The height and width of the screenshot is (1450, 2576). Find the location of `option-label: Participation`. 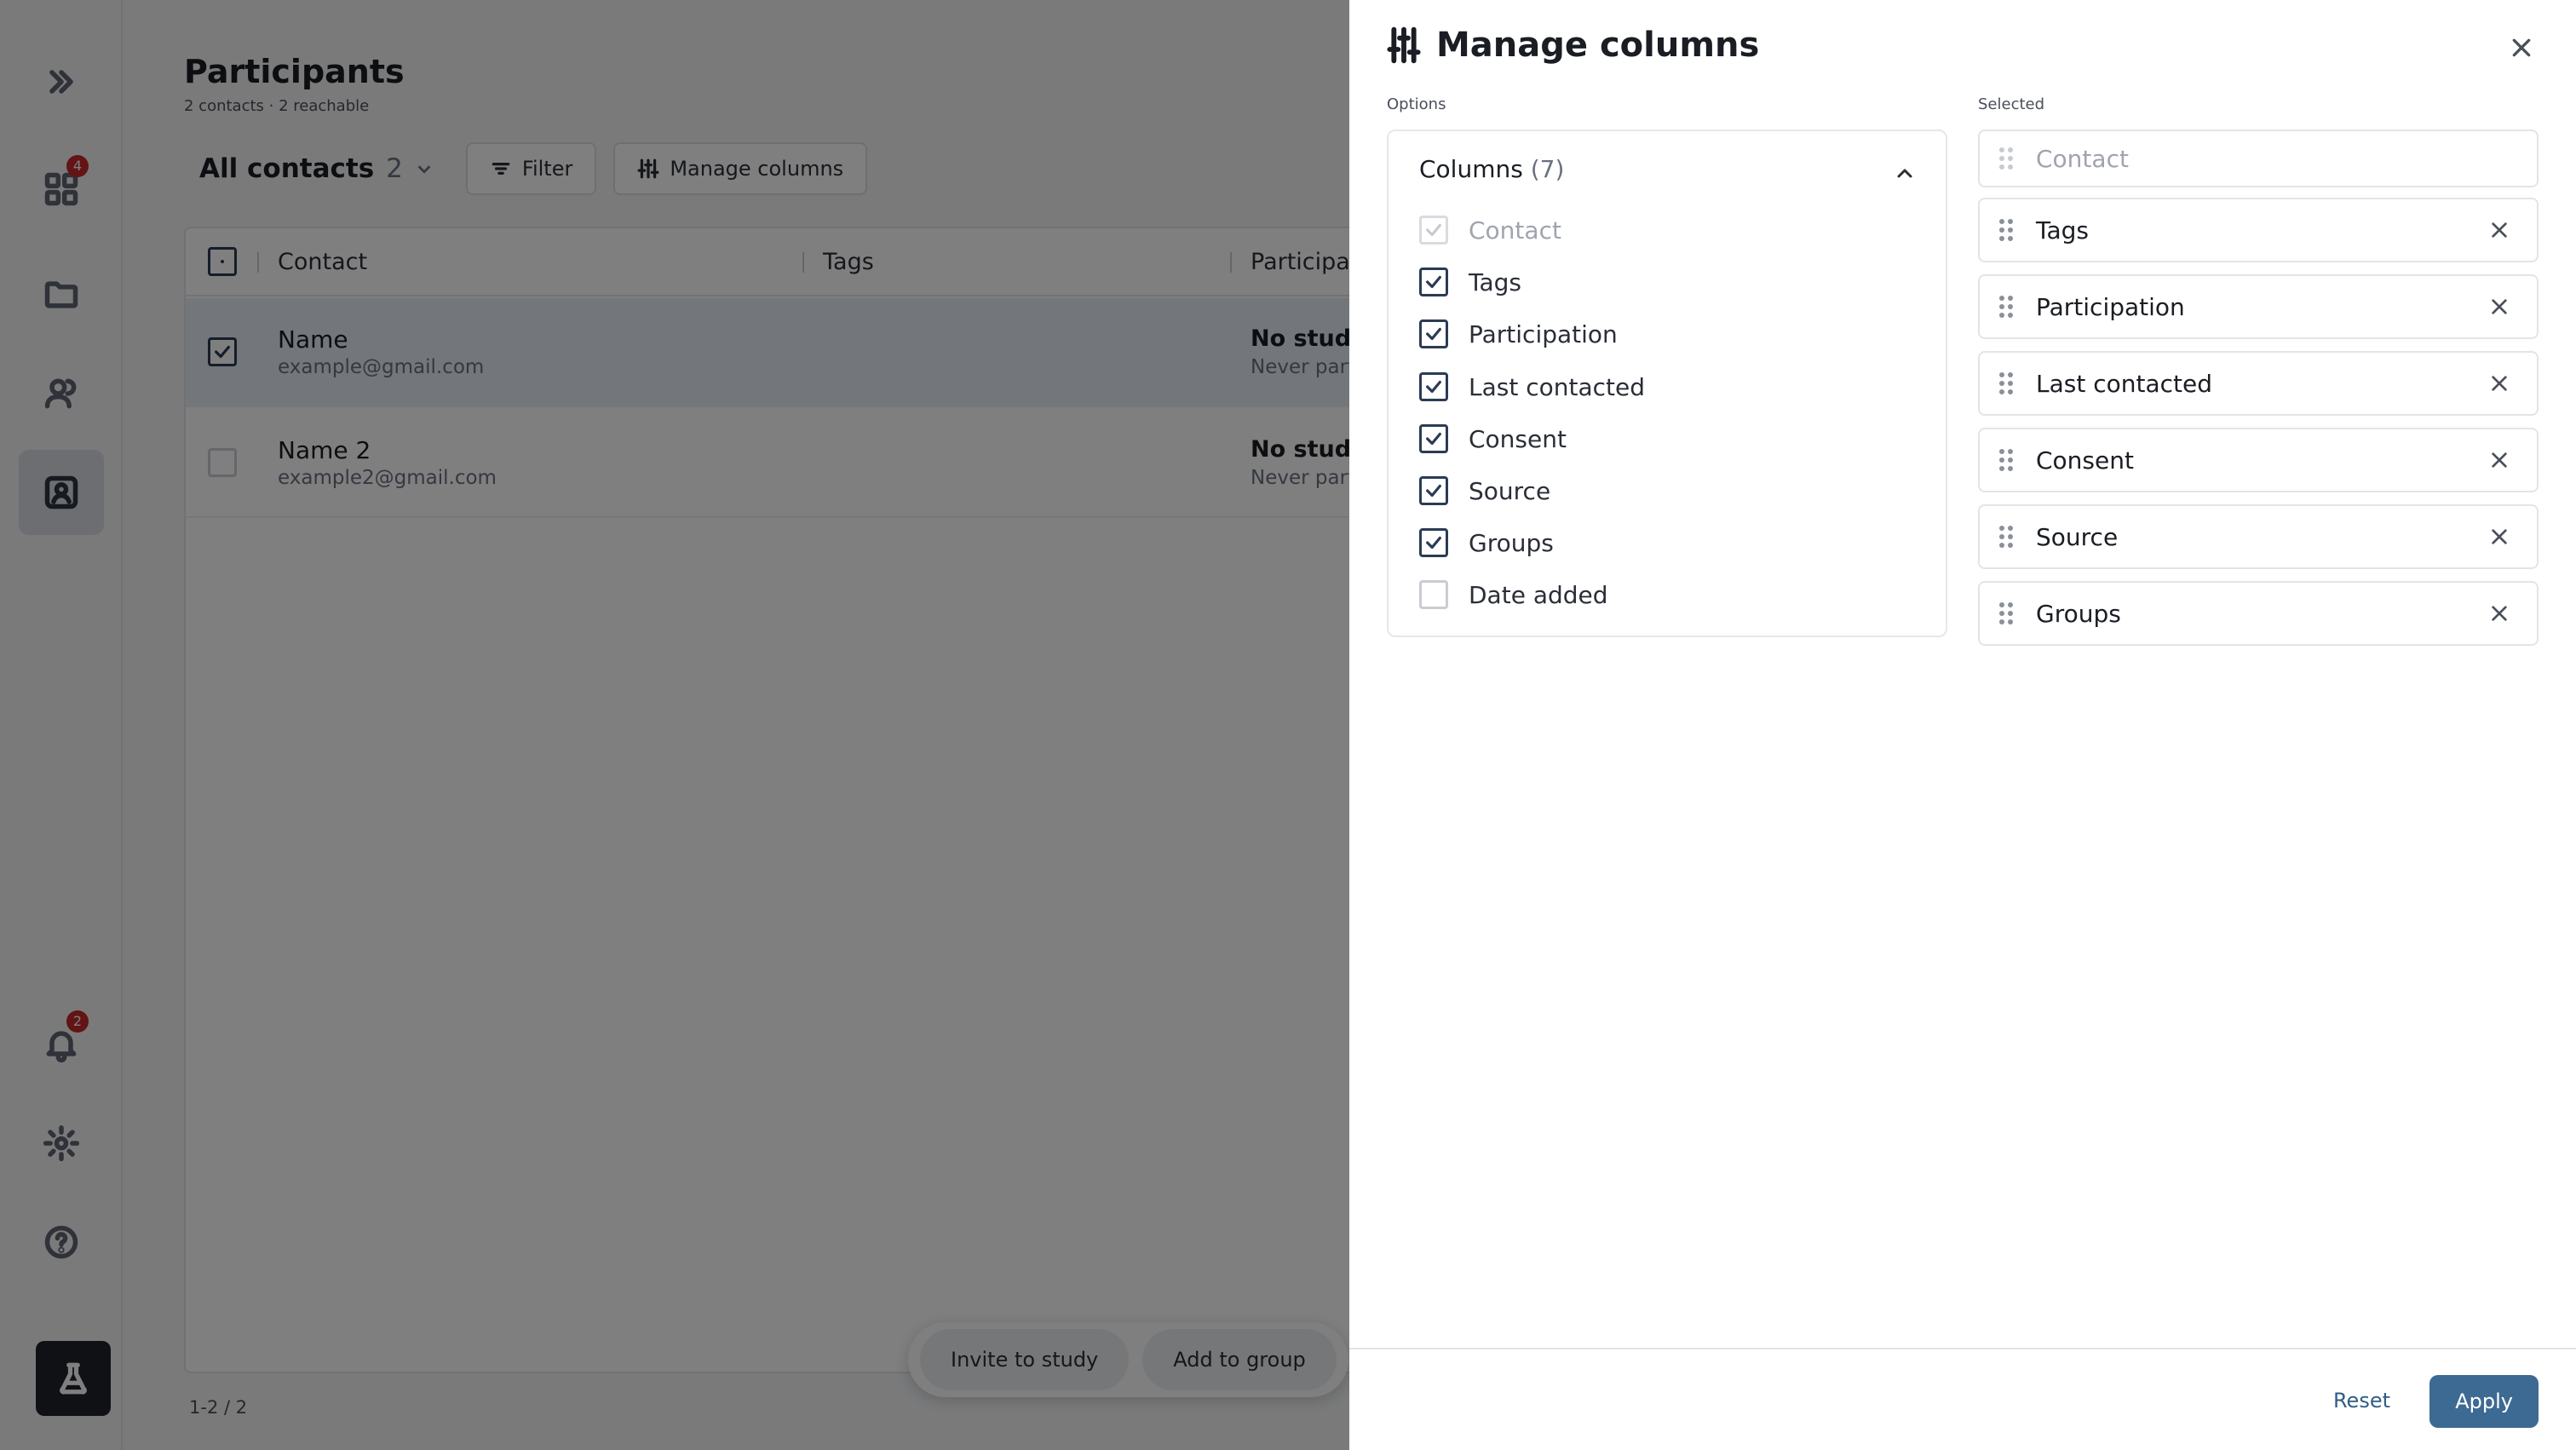

option-label: Participation is located at coordinates (1543, 333).